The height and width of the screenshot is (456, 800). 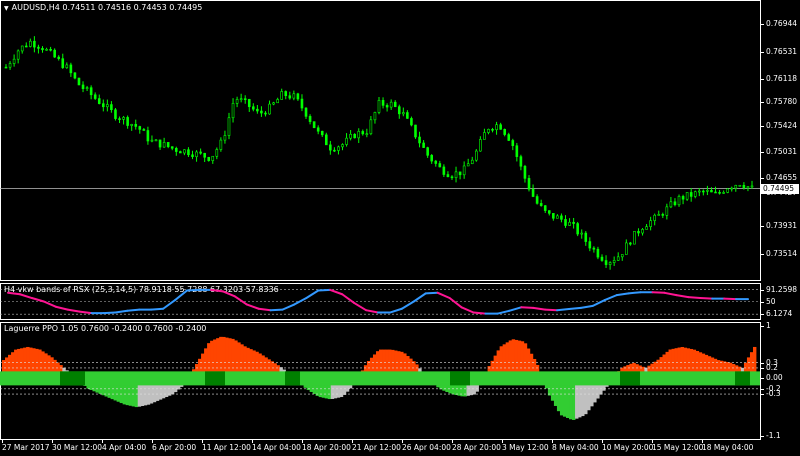 What do you see at coordinates (525, 447) in the screenshot?
I see `time-tick-label: 3 May 12:00` at bounding box center [525, 447].